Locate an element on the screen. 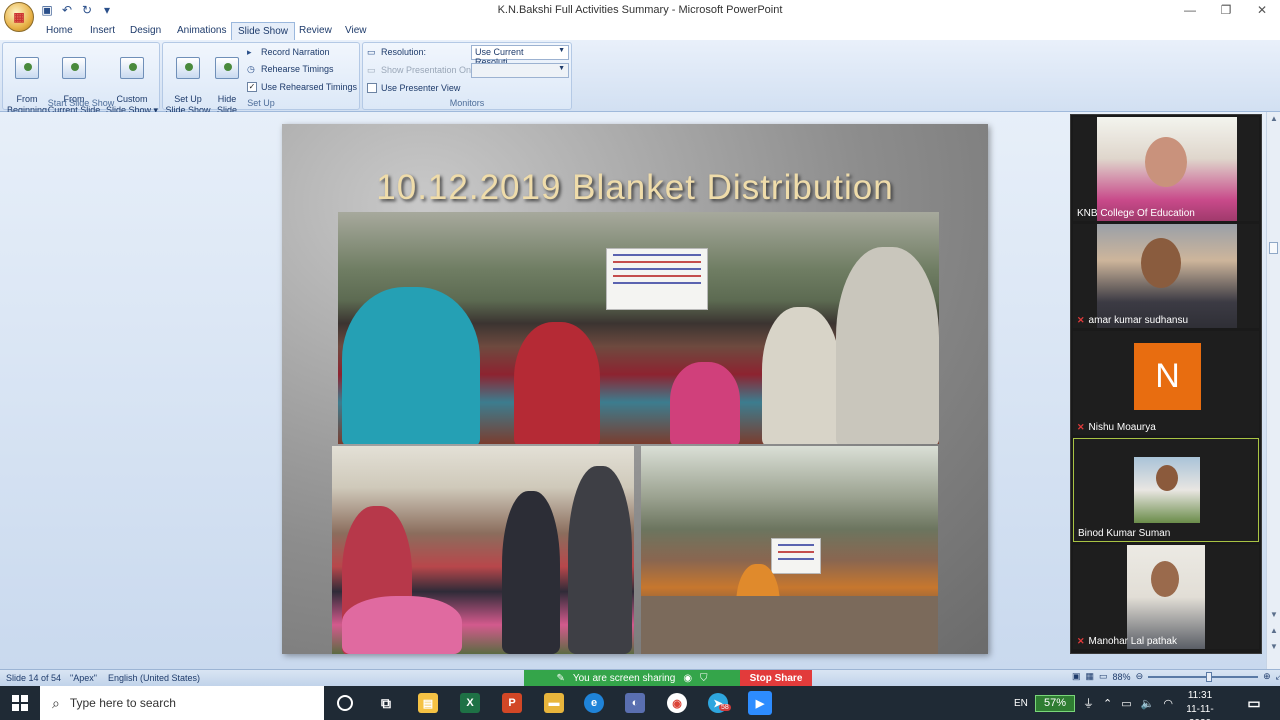  zoom-slider is located at coordinates (1203, 676).